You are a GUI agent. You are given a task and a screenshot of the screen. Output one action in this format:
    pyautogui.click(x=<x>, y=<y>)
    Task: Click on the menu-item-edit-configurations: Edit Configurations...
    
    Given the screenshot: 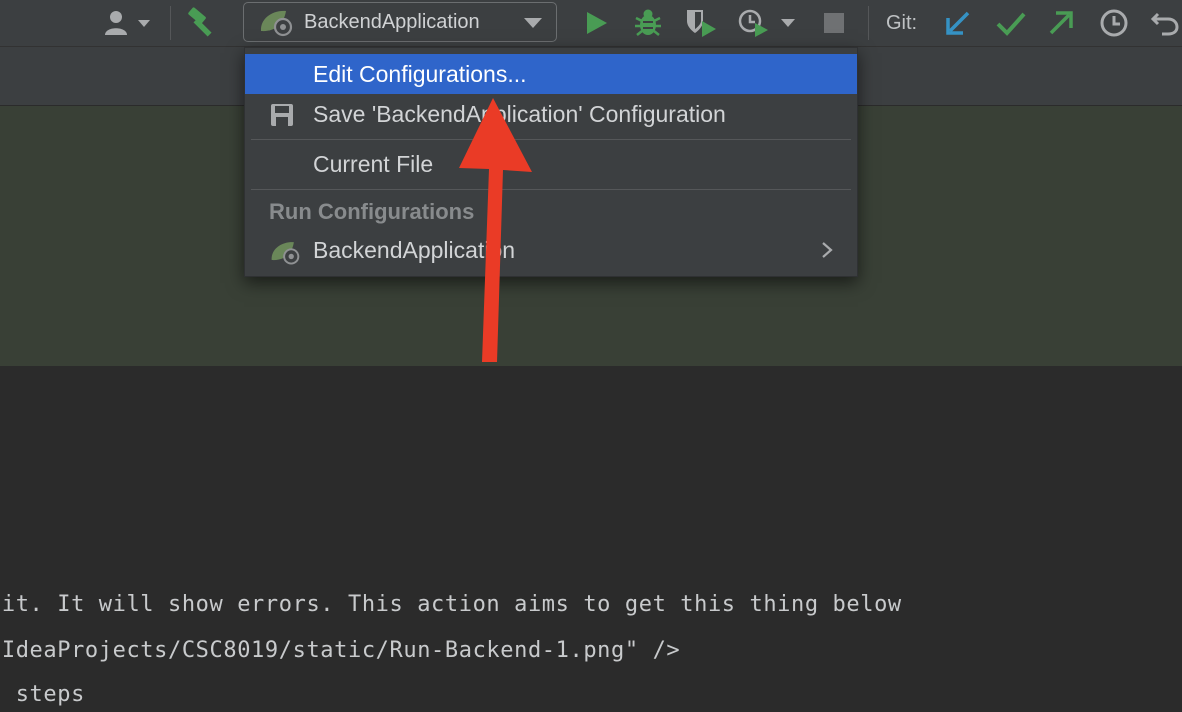 What is the action you would take?
    pyautogui.click(x=551, y=74)
    